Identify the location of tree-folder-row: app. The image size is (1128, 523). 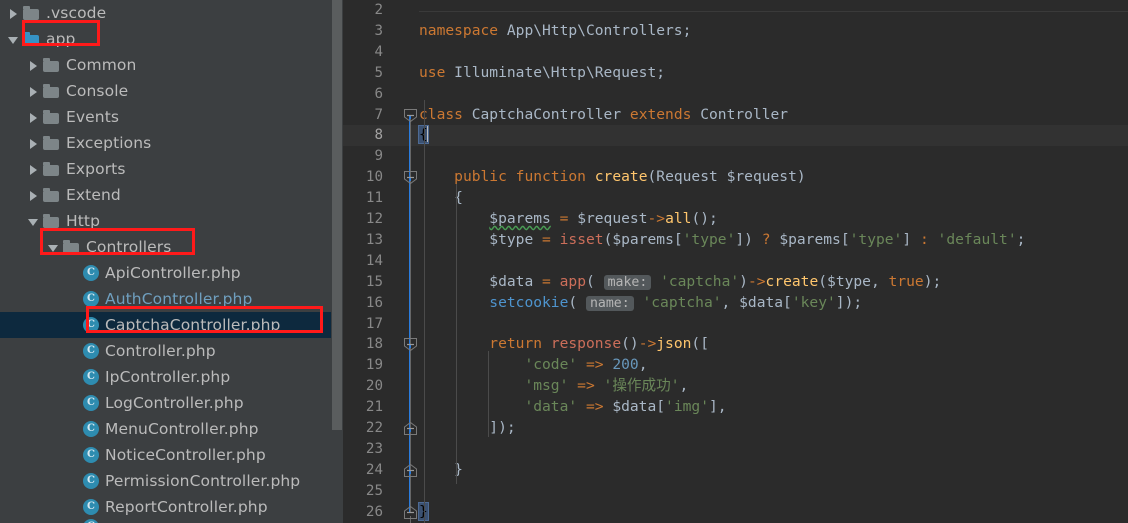
(171, 39).